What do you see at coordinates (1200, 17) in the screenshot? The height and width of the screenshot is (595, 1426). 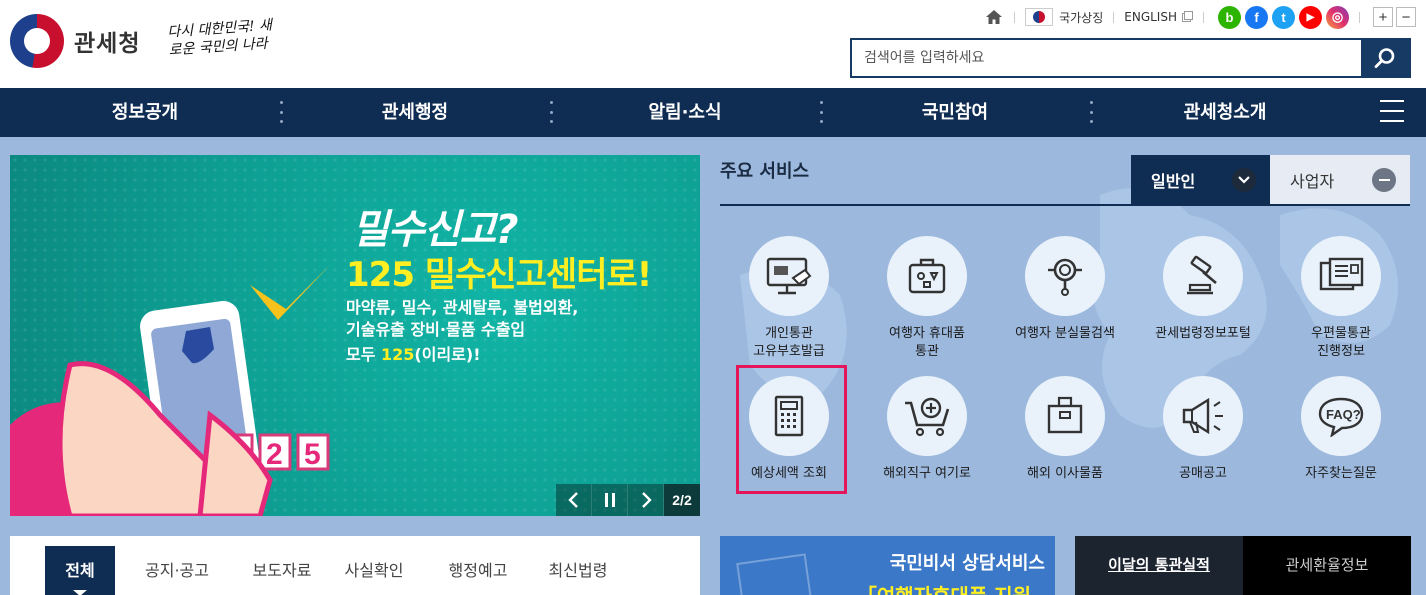 I see `utility-bar: 국가상징 ENGLISH b f t ▶ ◎ + −` at bounding box center [1200, 17].